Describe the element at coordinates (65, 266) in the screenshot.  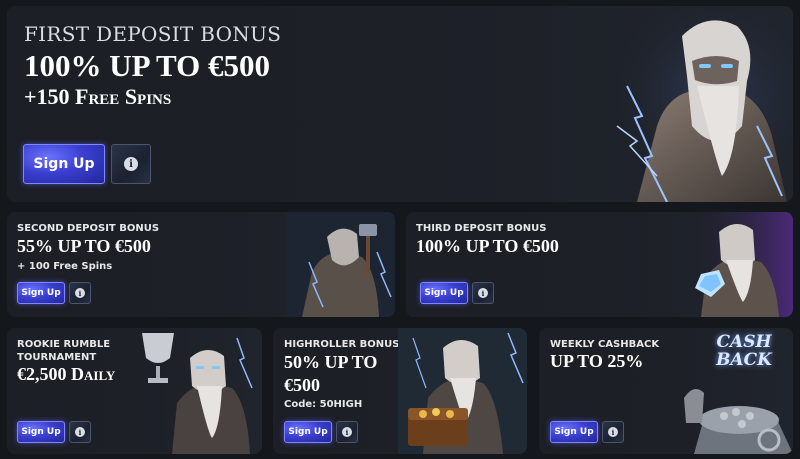
I see `promo-extra: + 100 Free Spins` at that location.